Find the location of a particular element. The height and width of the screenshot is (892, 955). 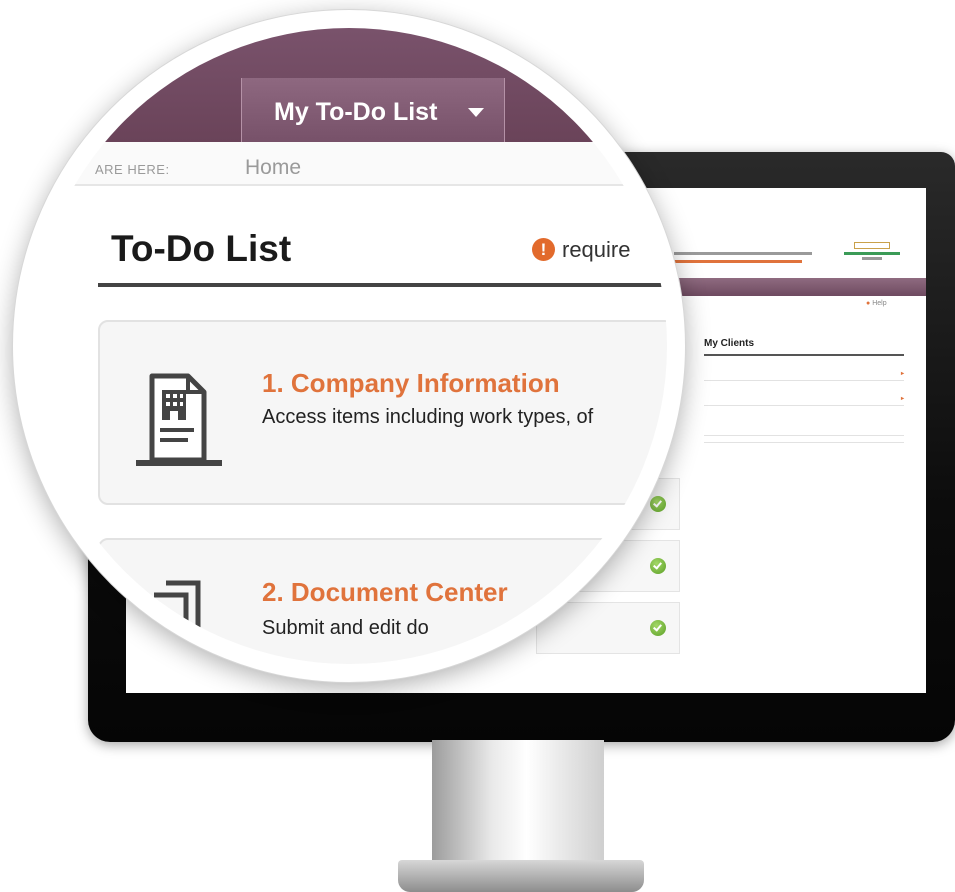

screen-logo is located at coordinates (872, 255).